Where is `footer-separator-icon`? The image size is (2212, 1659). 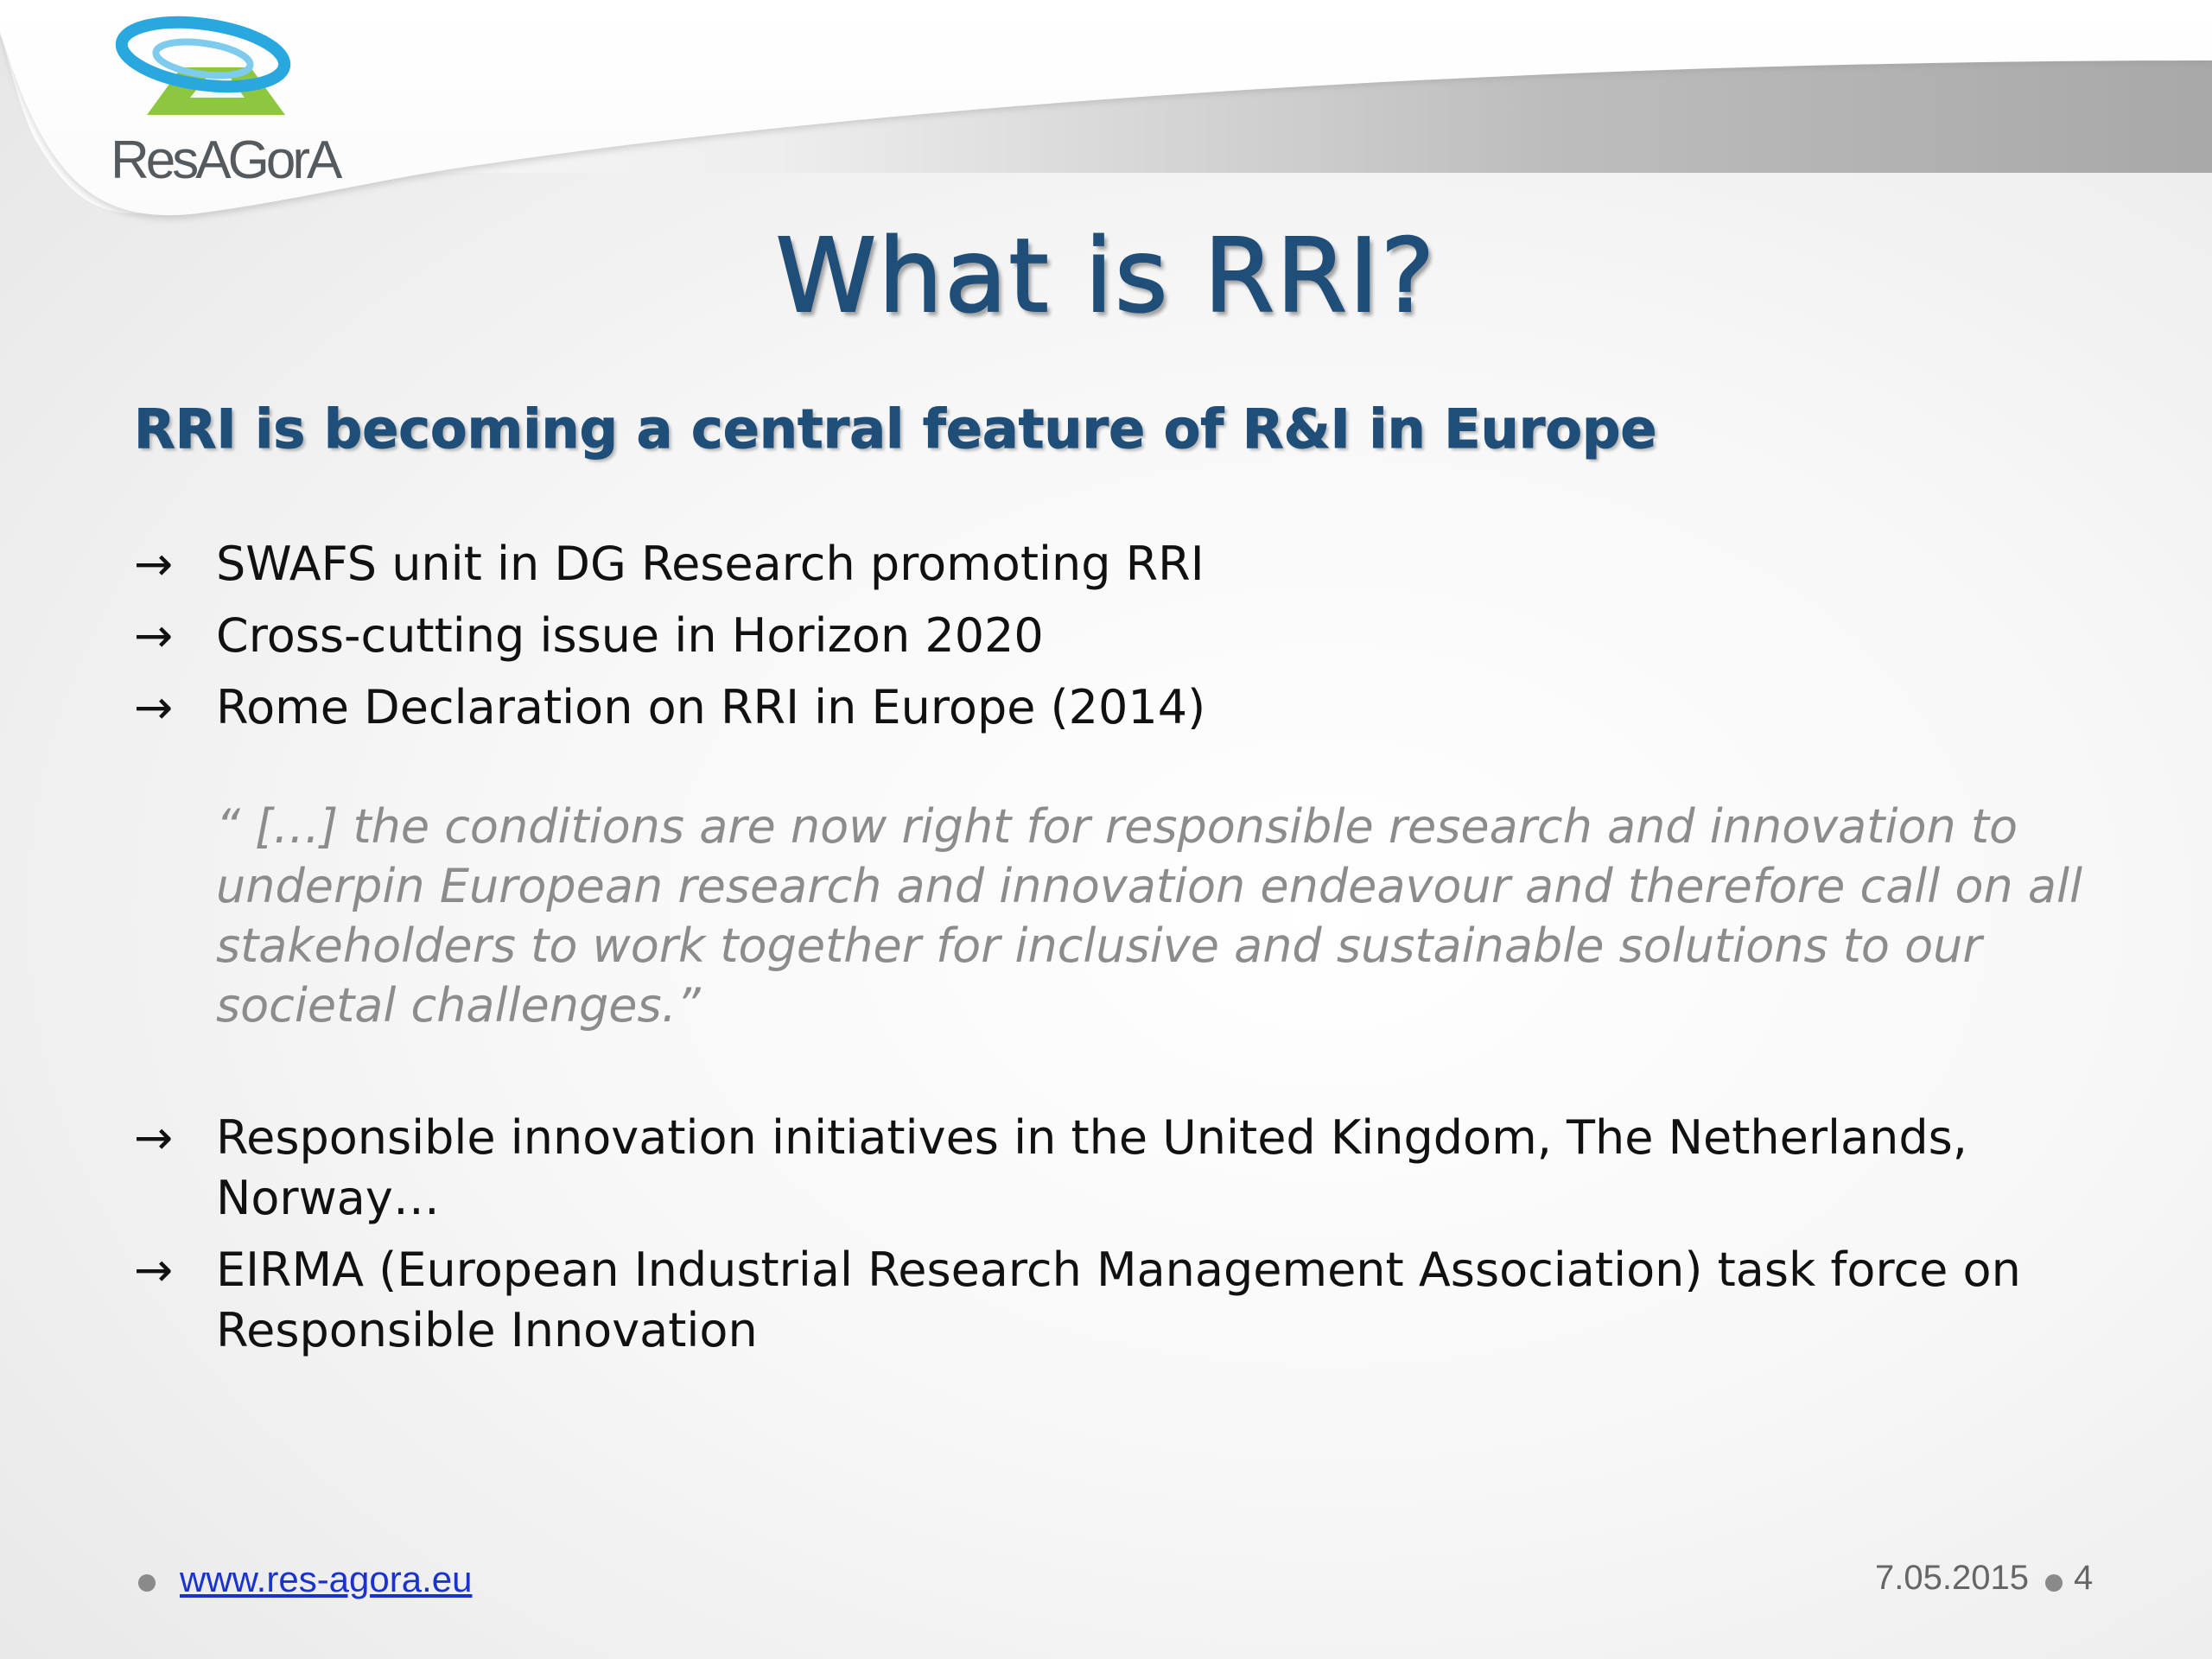
footer-separator-icon is located at coordinates (2054, 1583).